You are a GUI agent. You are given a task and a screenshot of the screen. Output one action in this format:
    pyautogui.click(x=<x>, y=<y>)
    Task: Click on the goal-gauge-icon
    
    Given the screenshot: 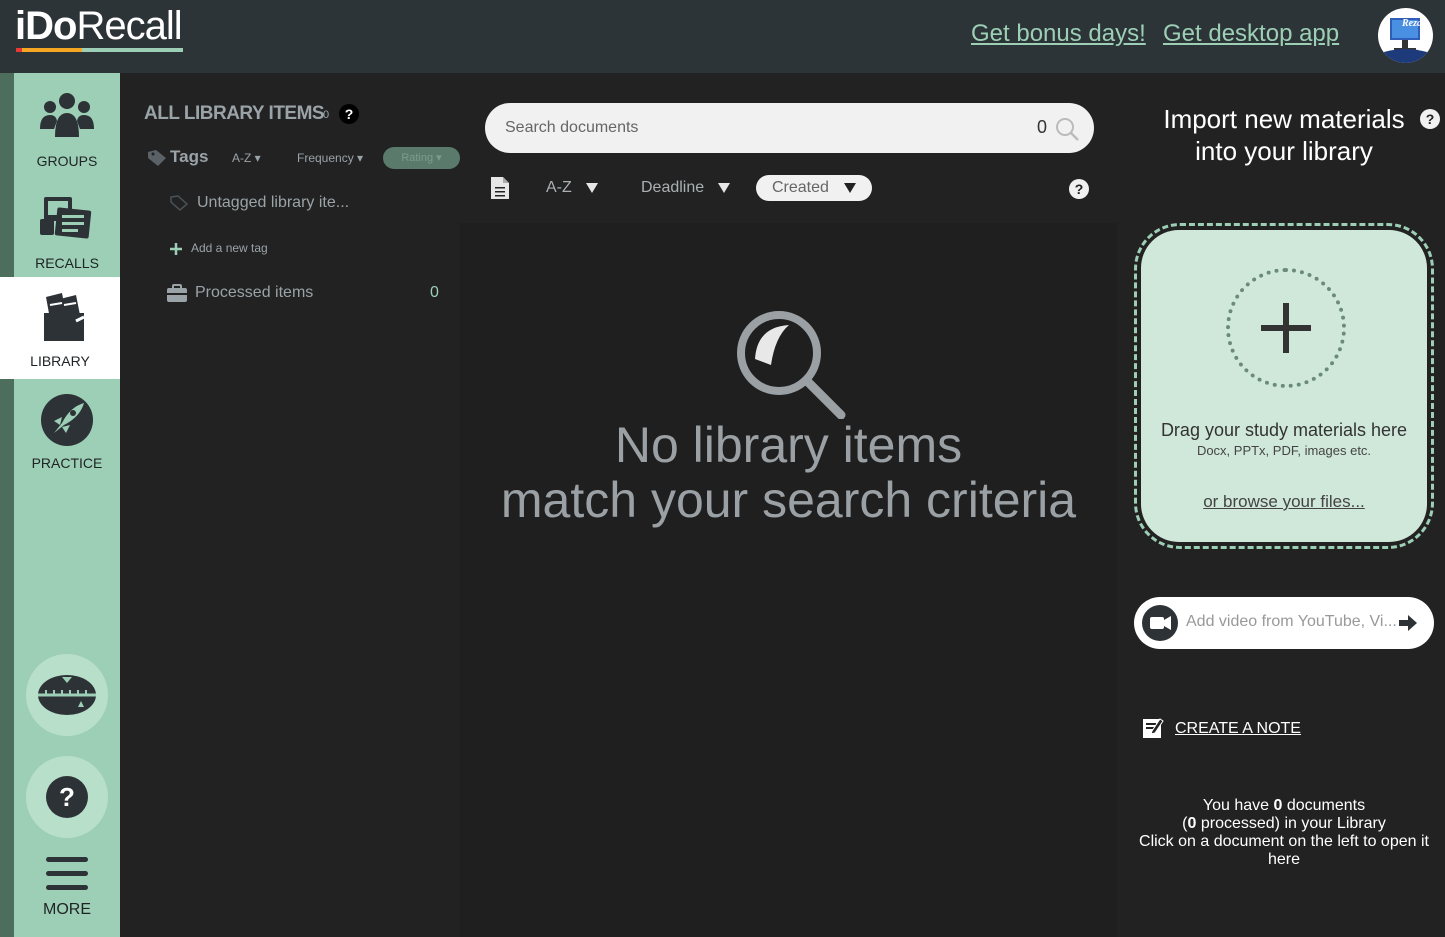 What is the action you would take?
    pyautogui.click(x=67, y=695)
    